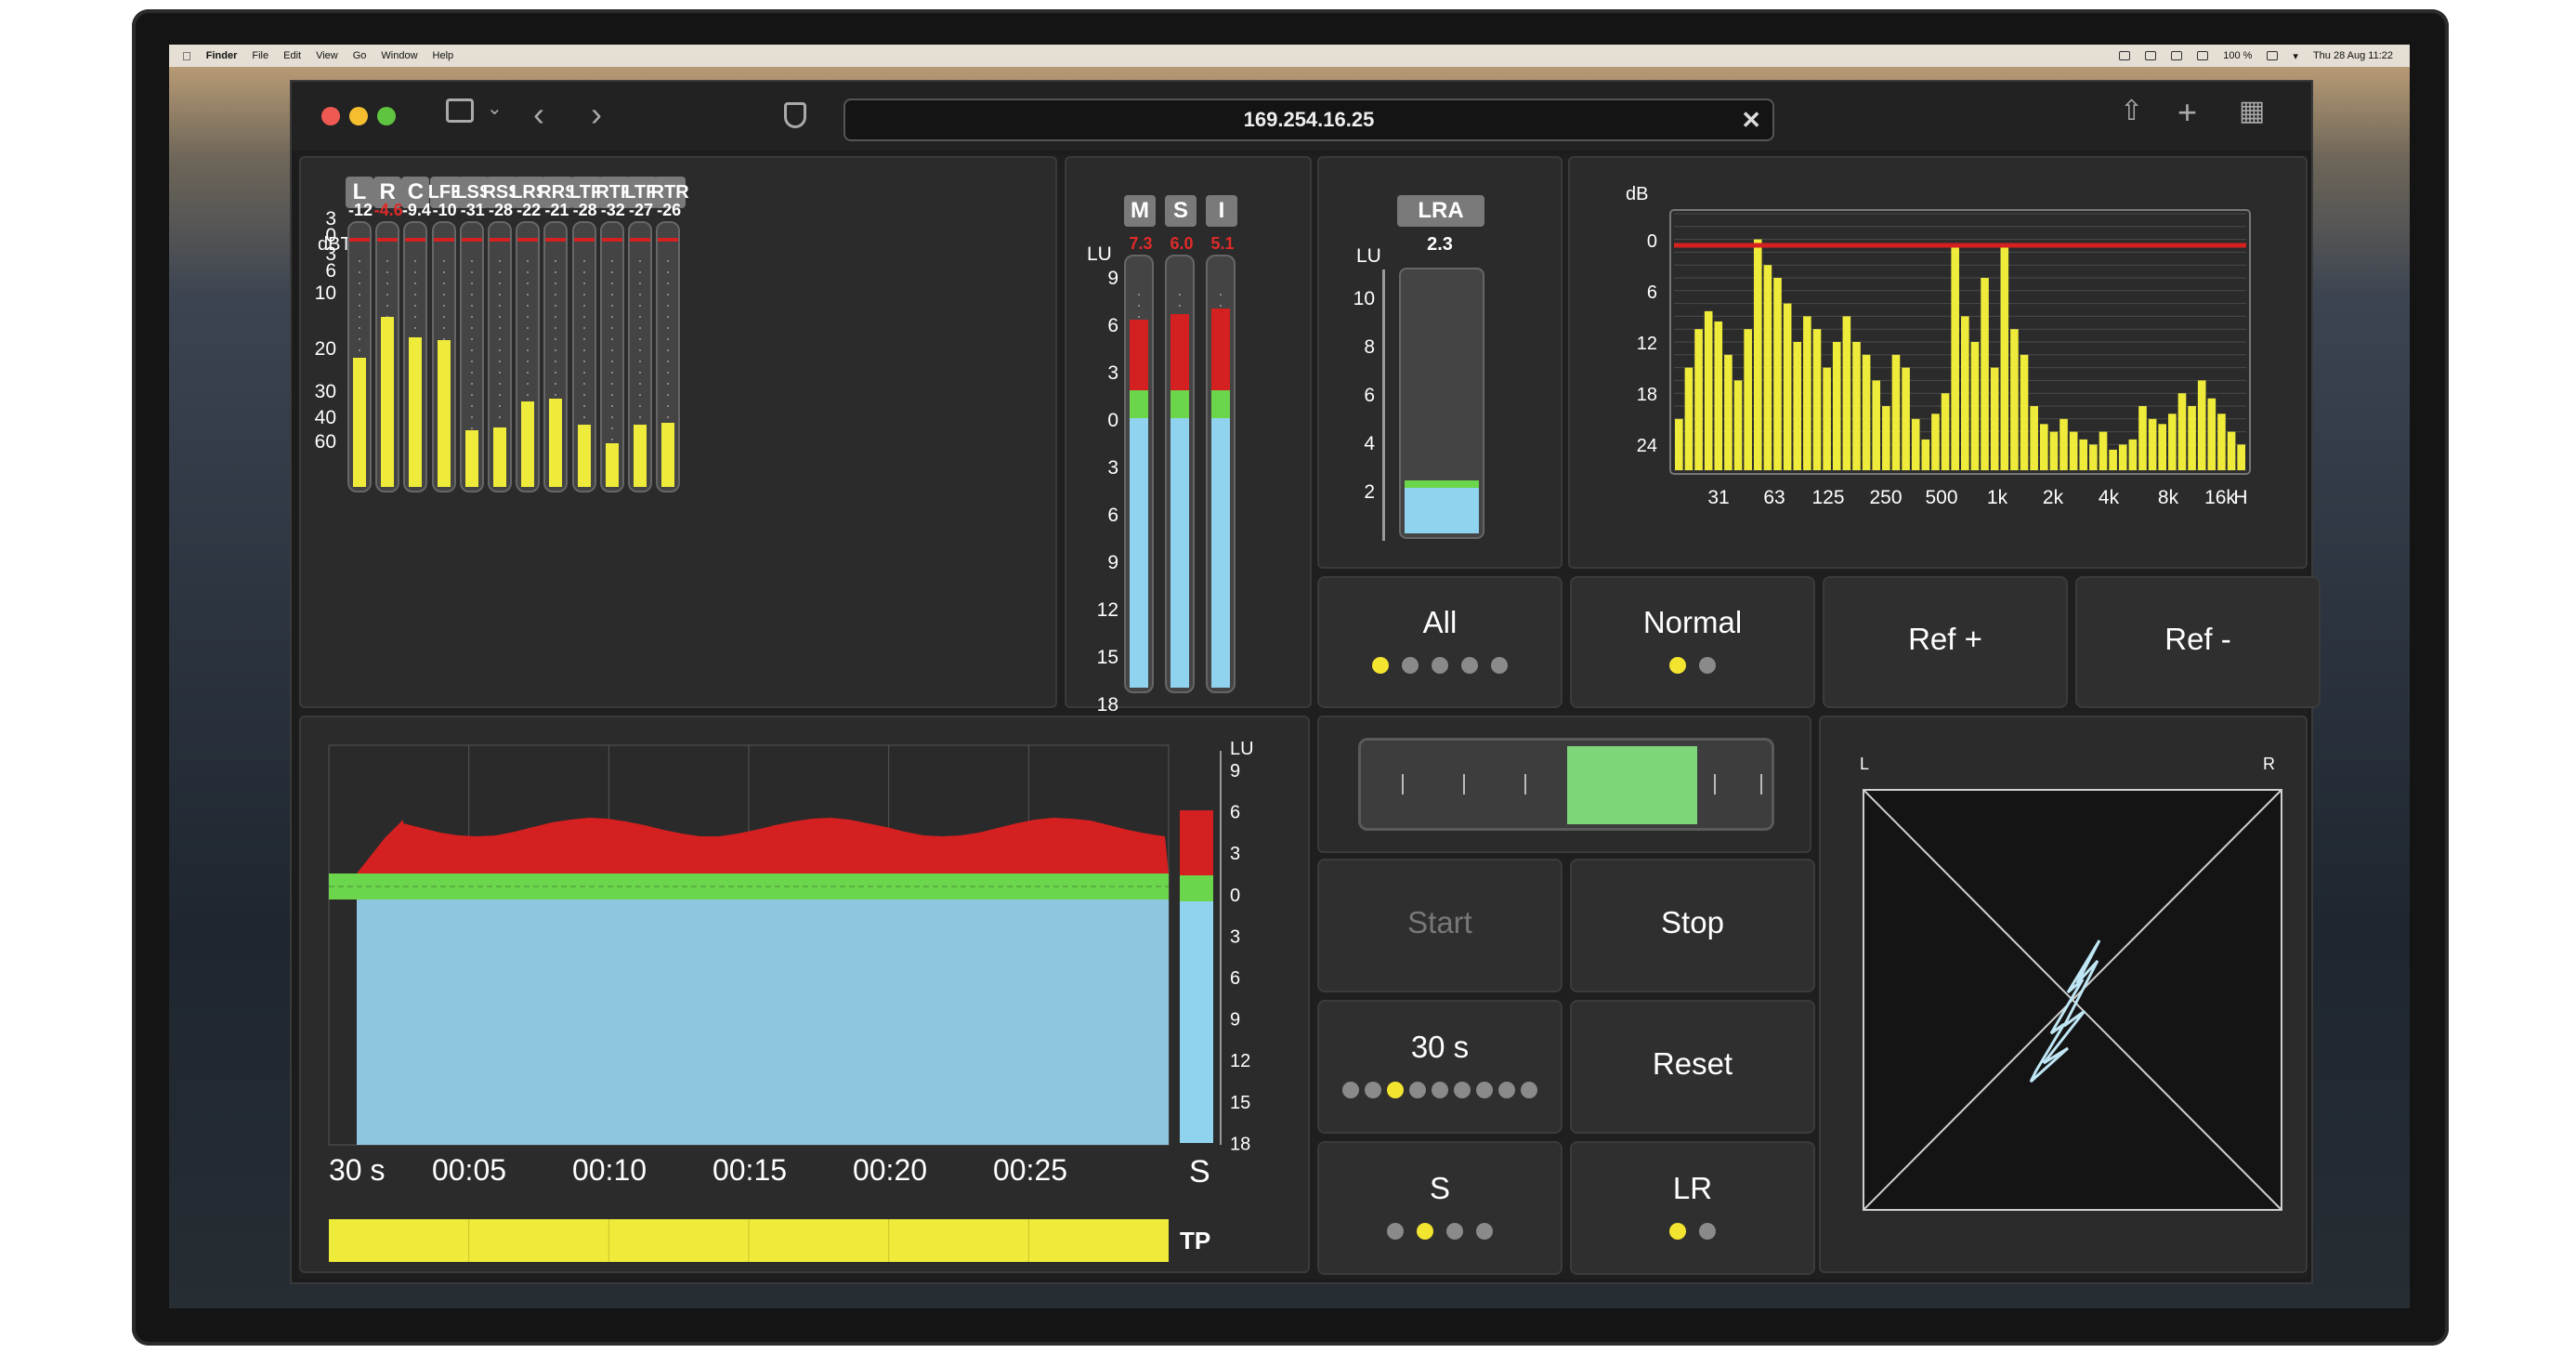 This screenshot has height=1353, width=2576. Describe the element at coordinates (1938, 363) in the screenshot. I see `rta-panel: dB 0 6 12 18 24 31 63 125 250 500 1k 2k 4k 8k 16k H` at that location.